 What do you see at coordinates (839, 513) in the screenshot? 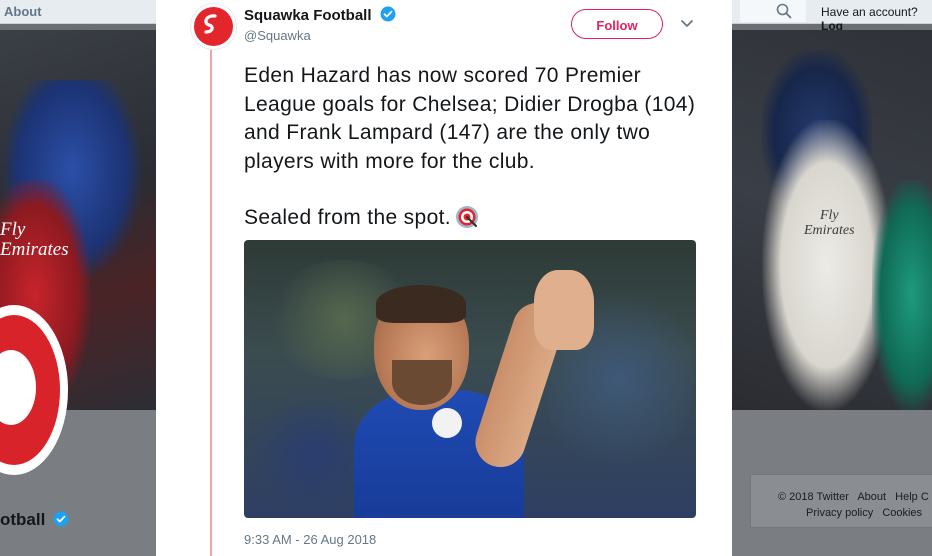
I see `footer-privacy-link: Privacy policy` at bounding box center [839, 513].